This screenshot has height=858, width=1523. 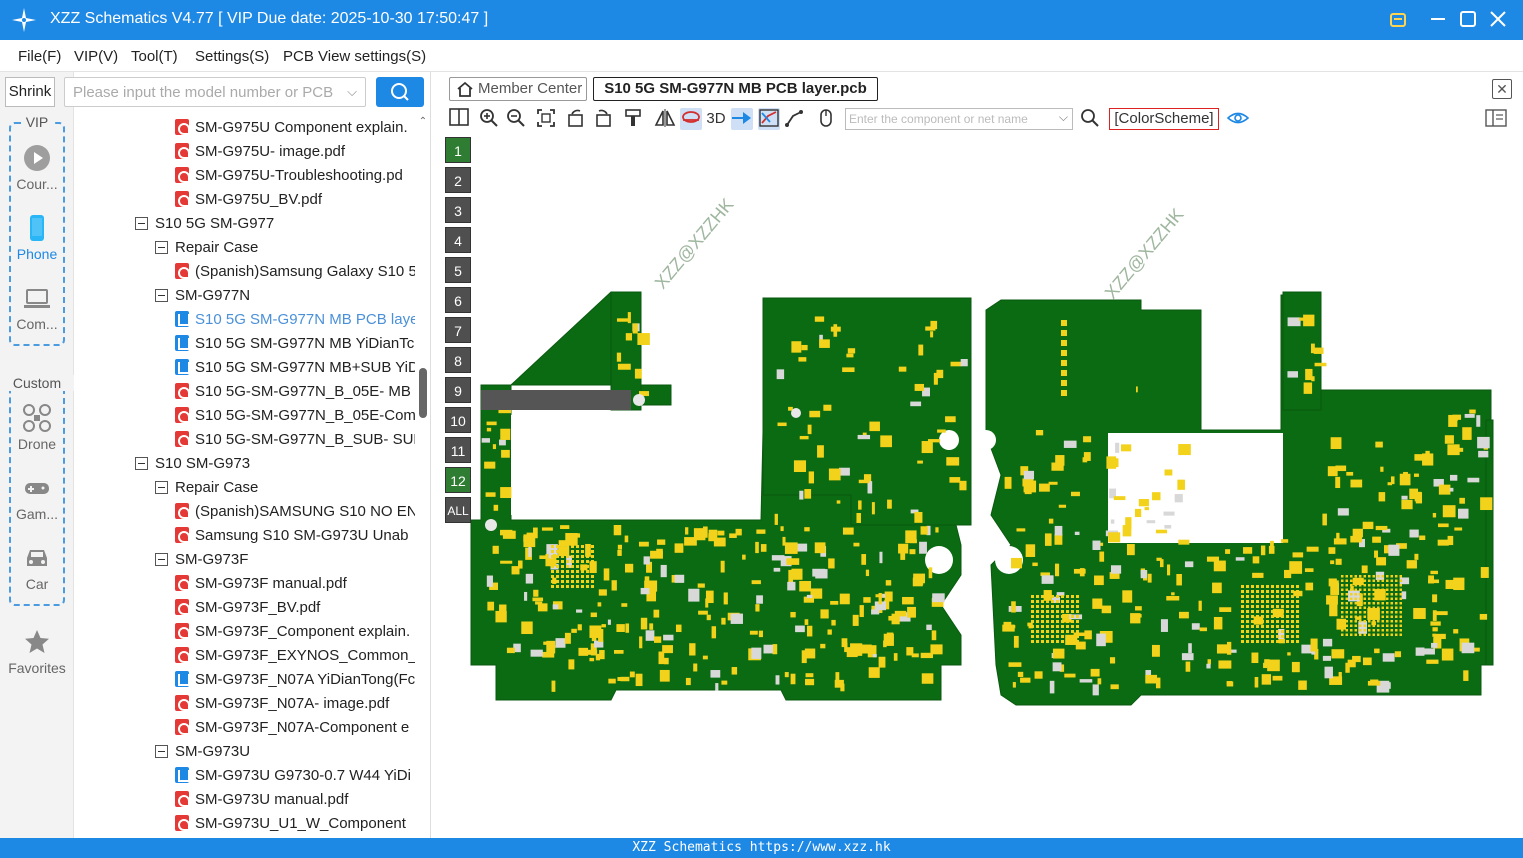 What do you see at coordinates (96, 56) in the screenshot?
I see `menu-vip: VIP(V)` at bounding box center [96, 56].